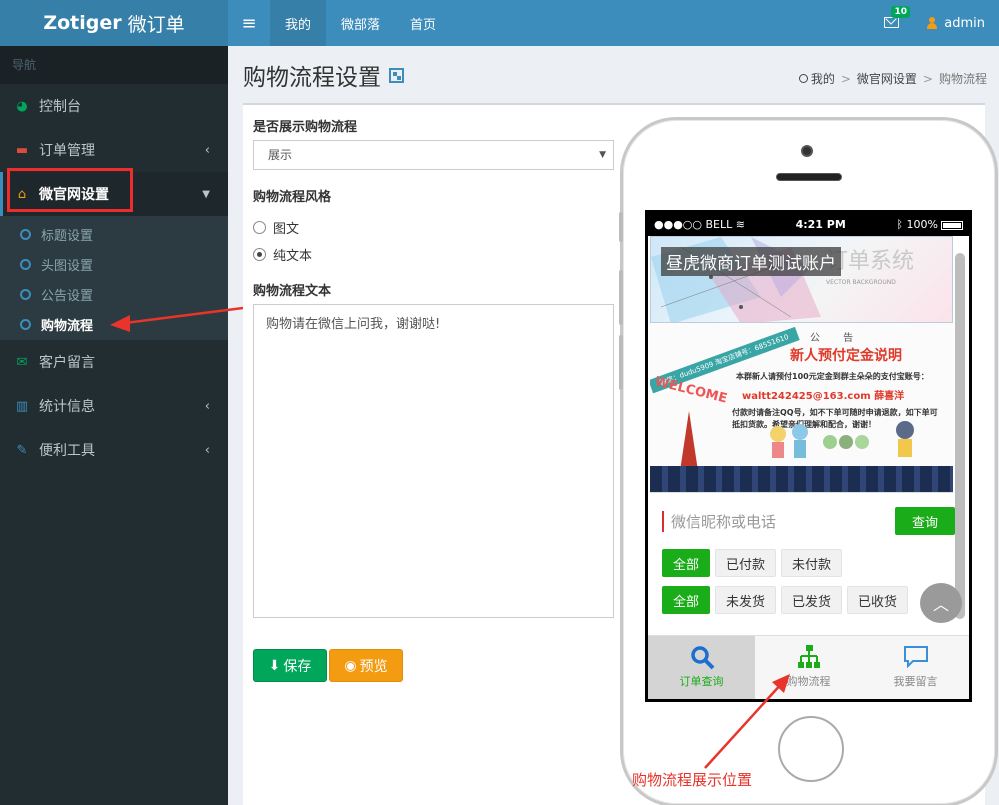 The image size is (999, 805). Describe the element at coordinates (746, 600) in the screenshot. I see `filter-unshipped: 未发货` at that location.